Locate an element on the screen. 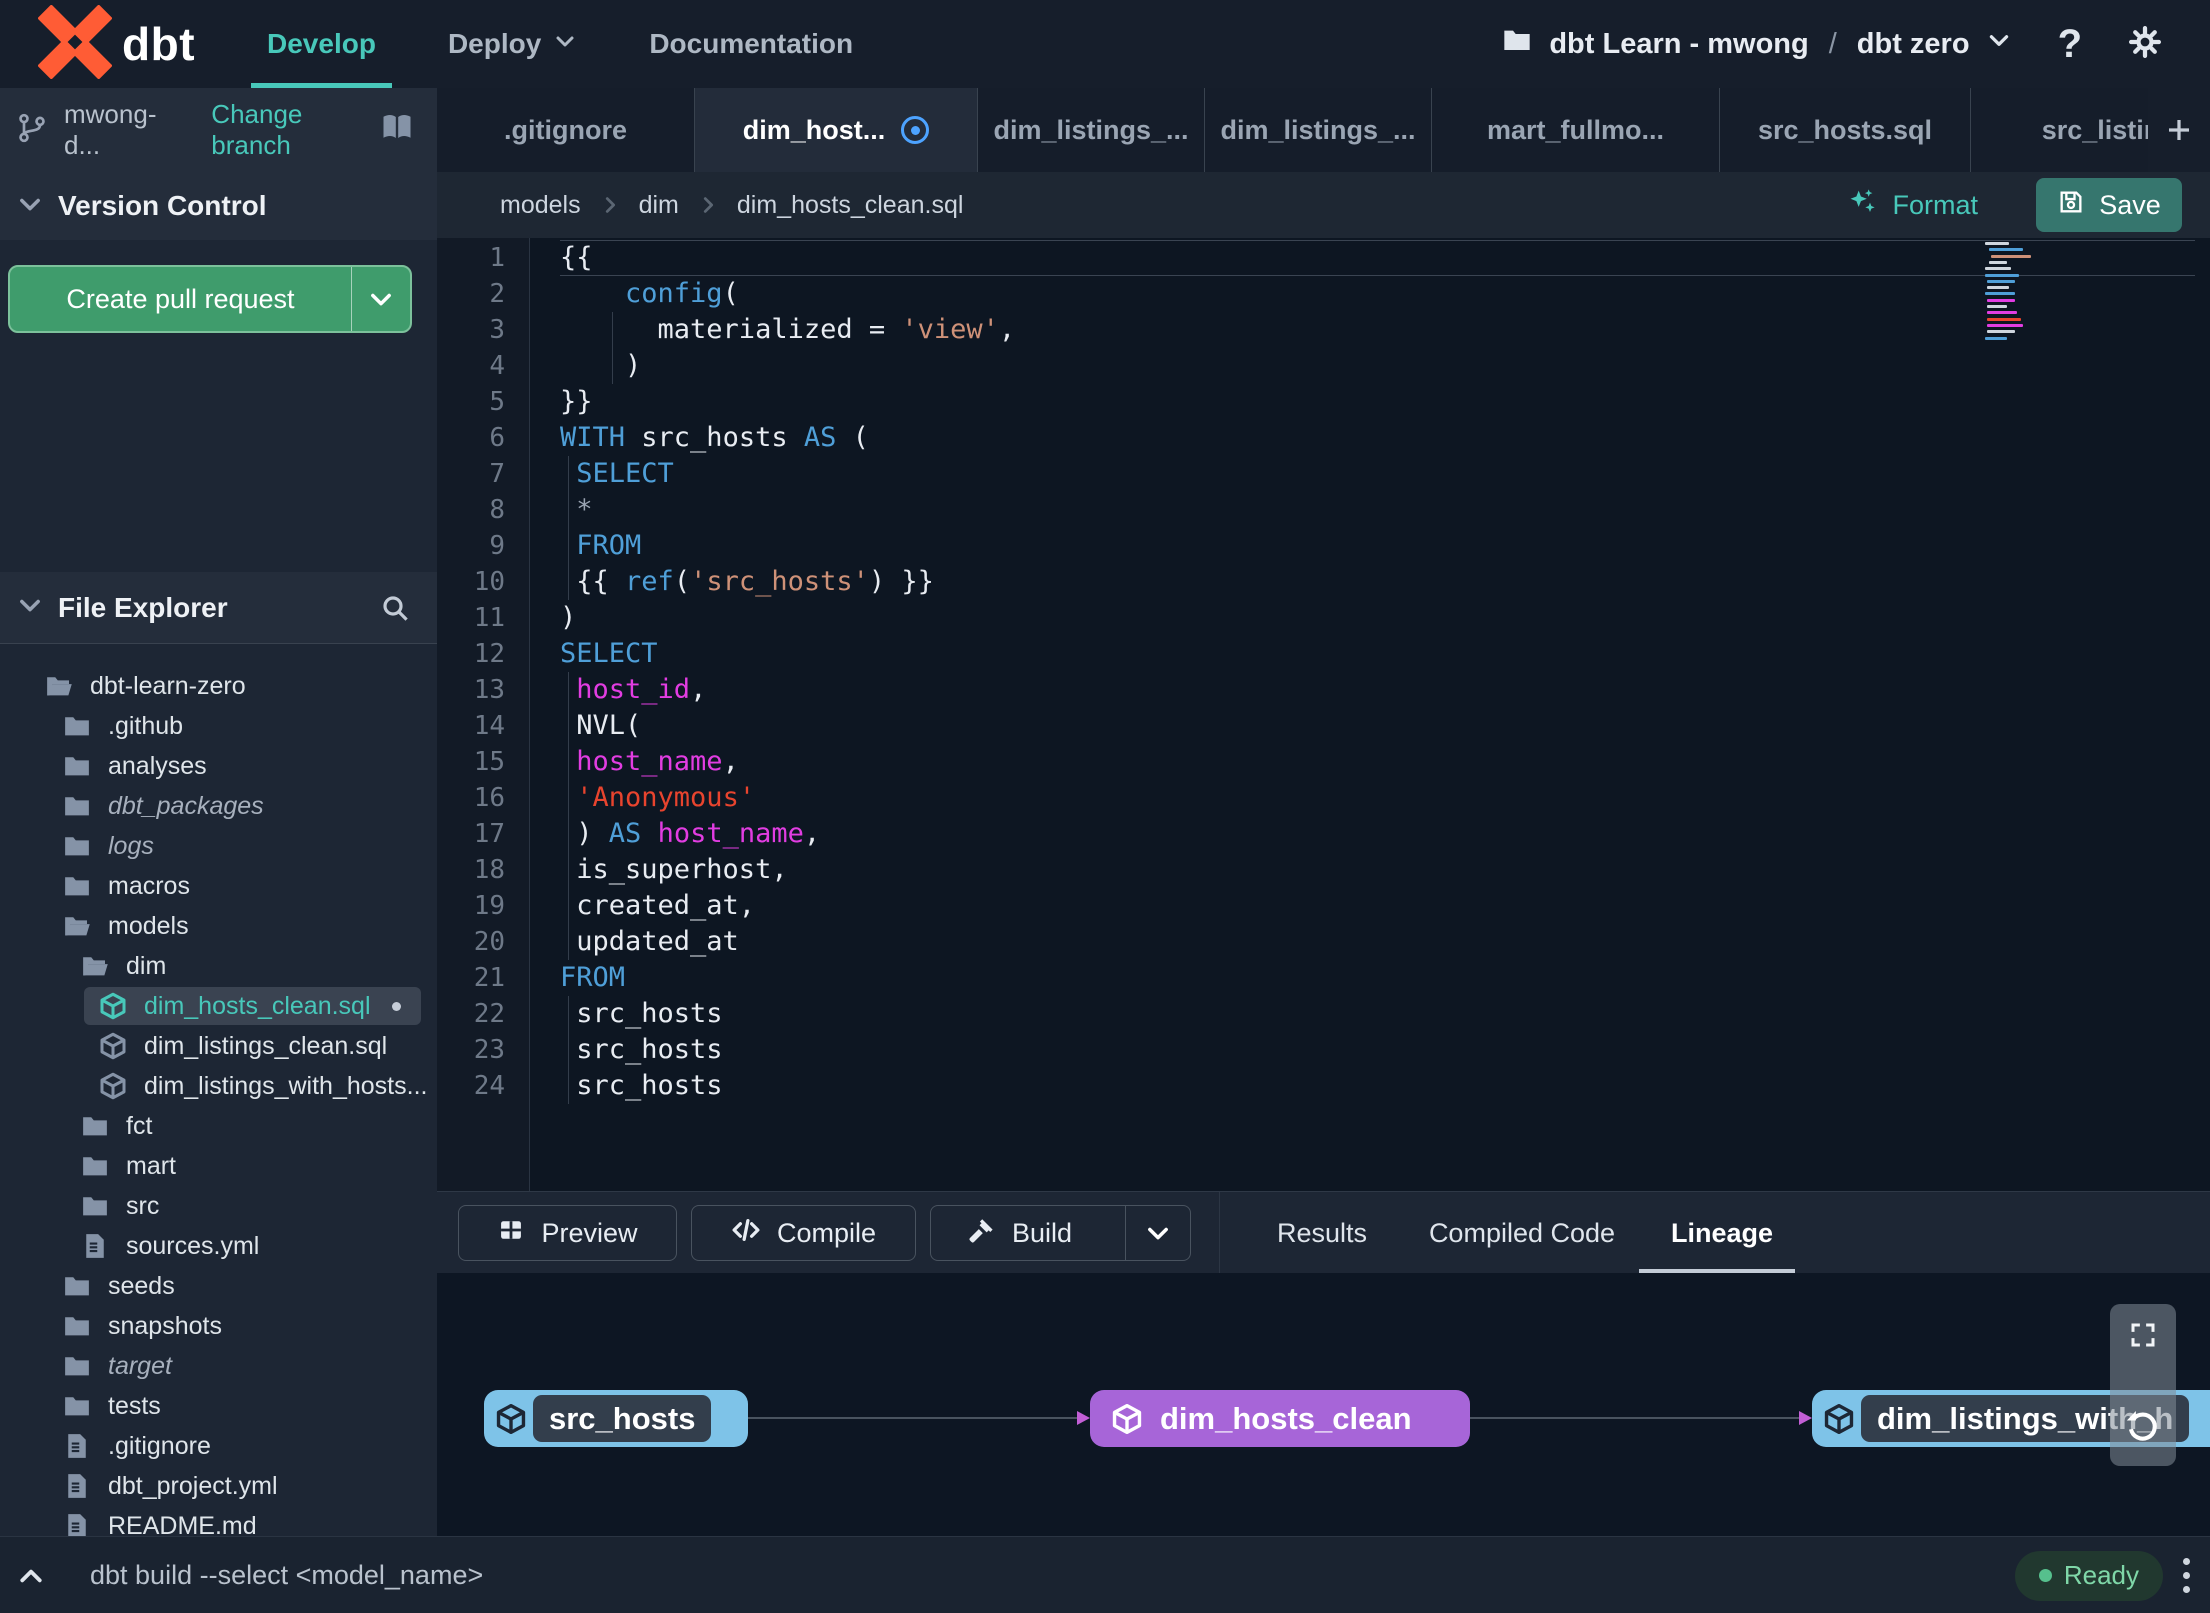 The width and height of the screenshot is (2210, 1613). chevron-up-icon is located at coordinates (31, 1576).